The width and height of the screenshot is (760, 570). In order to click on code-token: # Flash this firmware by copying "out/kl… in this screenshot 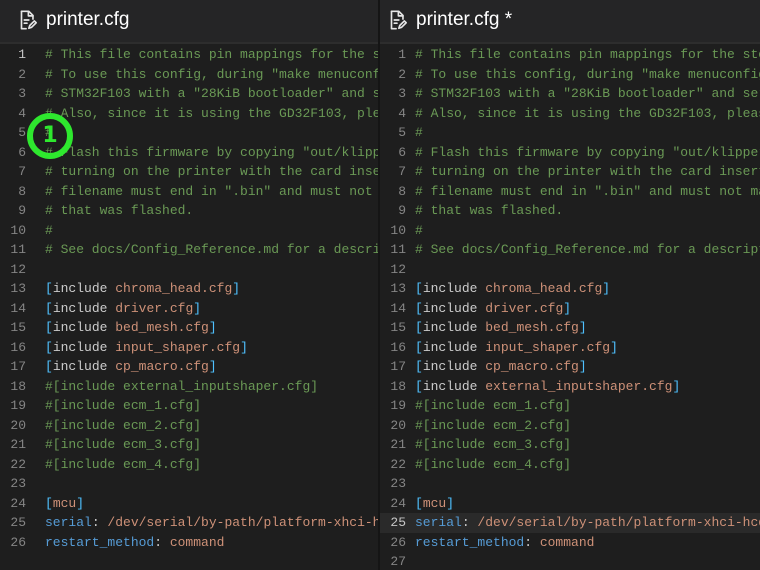, I will do `click(587, 152)`.